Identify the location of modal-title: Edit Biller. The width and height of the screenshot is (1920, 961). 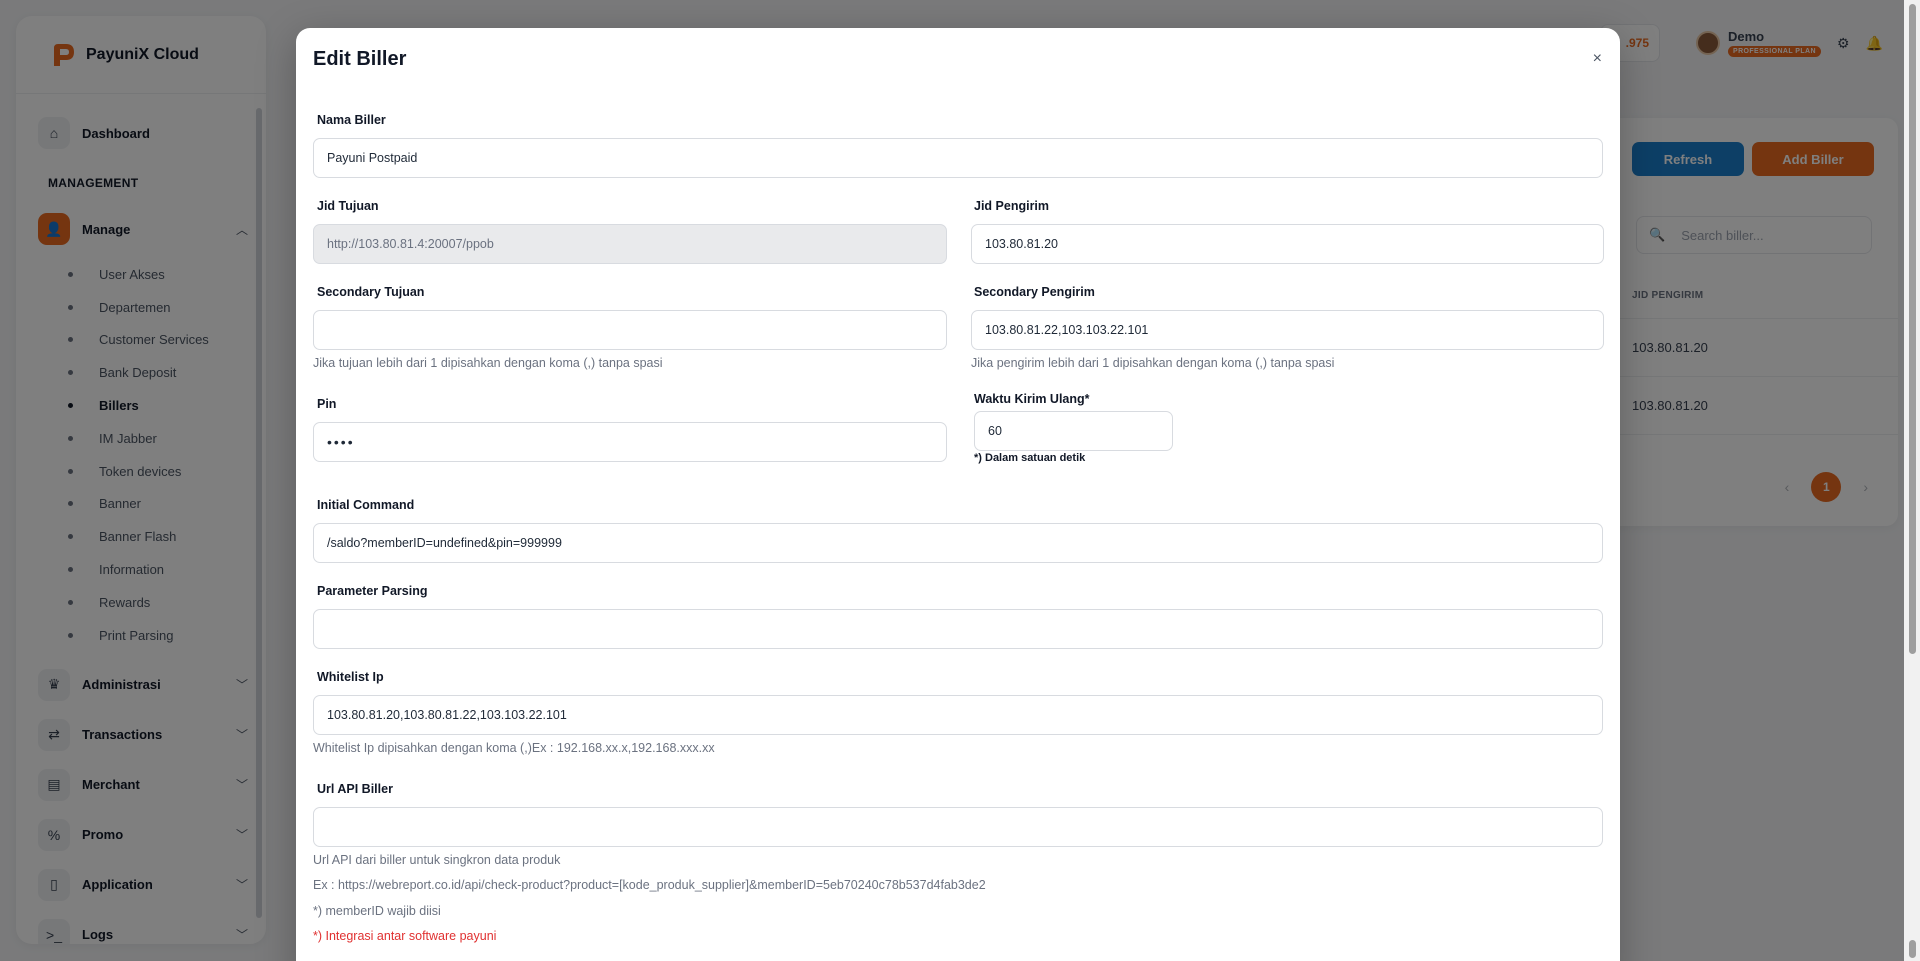
(360, 59).